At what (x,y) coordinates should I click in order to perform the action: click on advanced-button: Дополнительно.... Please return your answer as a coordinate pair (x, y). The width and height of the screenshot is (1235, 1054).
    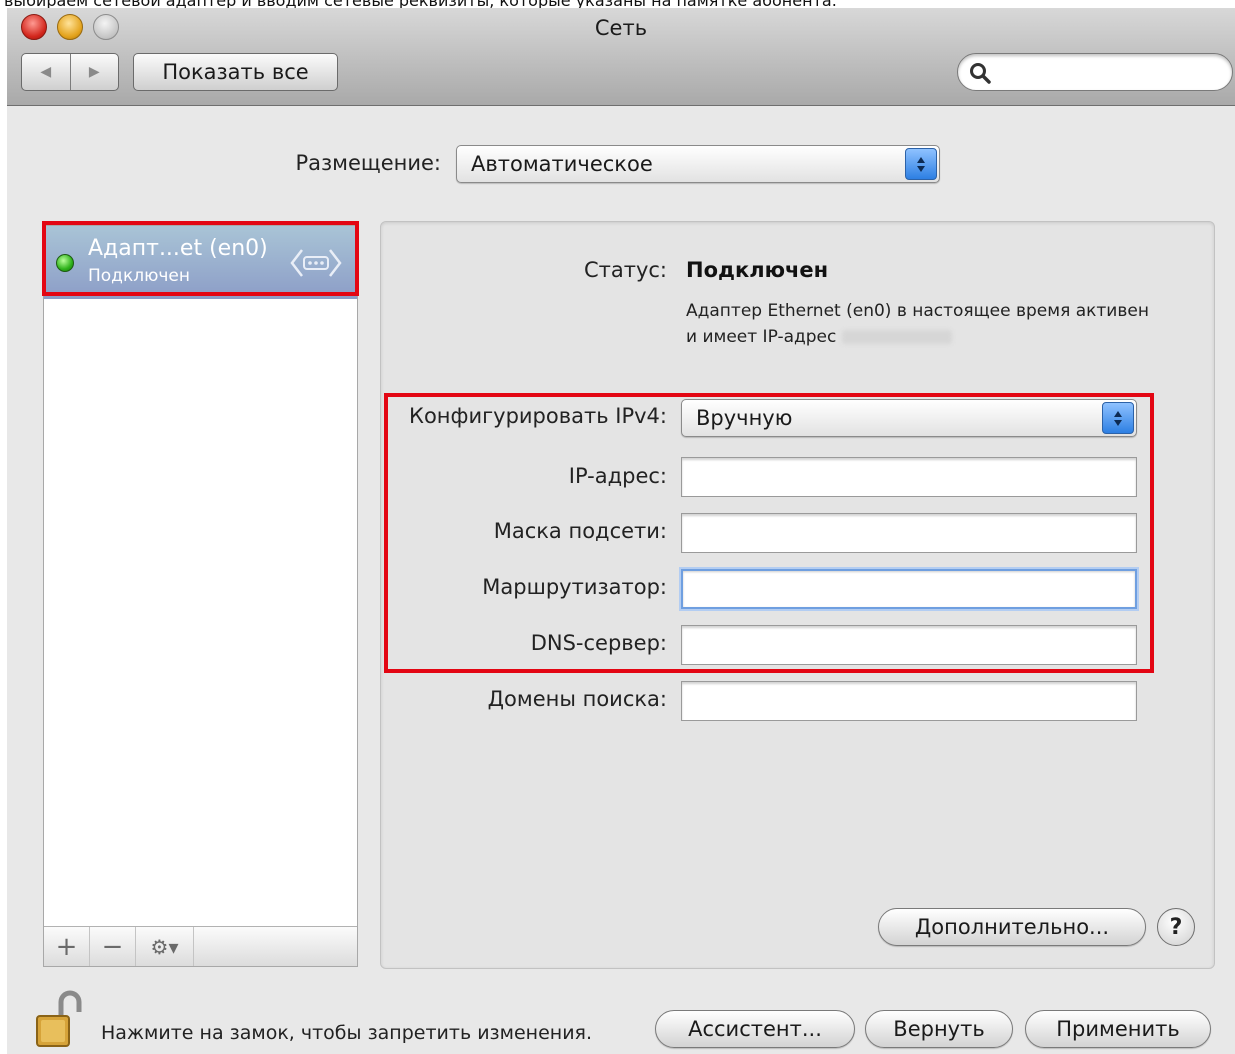
    Looking at the image, I should click on (1012, 927).